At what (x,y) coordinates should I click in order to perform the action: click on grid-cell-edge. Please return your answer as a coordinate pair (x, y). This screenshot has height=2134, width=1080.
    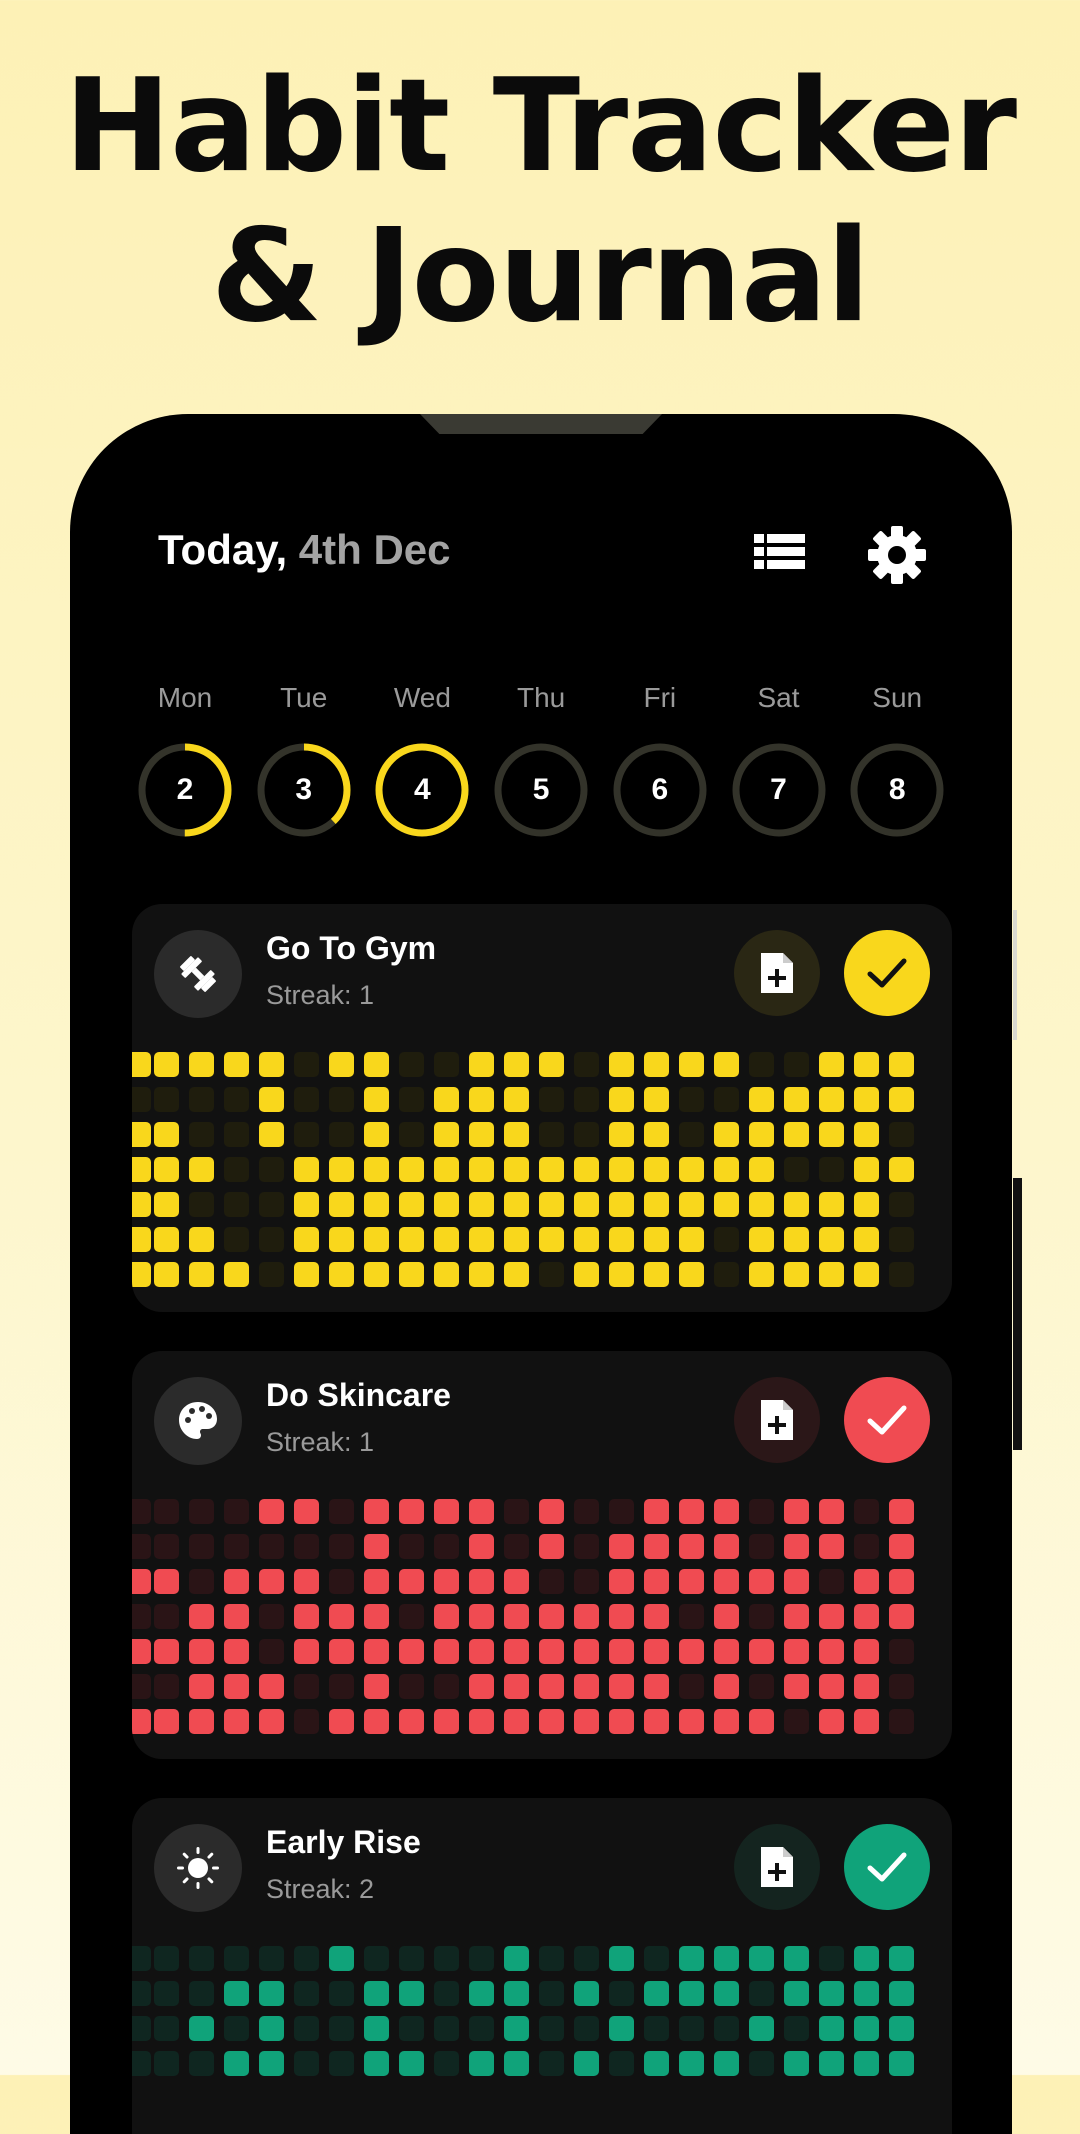
    Looking at the image, I should click on (141, 1239).